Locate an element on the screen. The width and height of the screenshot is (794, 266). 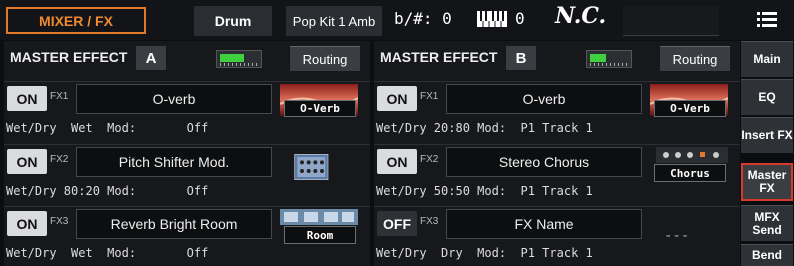
fx-off-button: OFF is located at coordinates (397, 223).